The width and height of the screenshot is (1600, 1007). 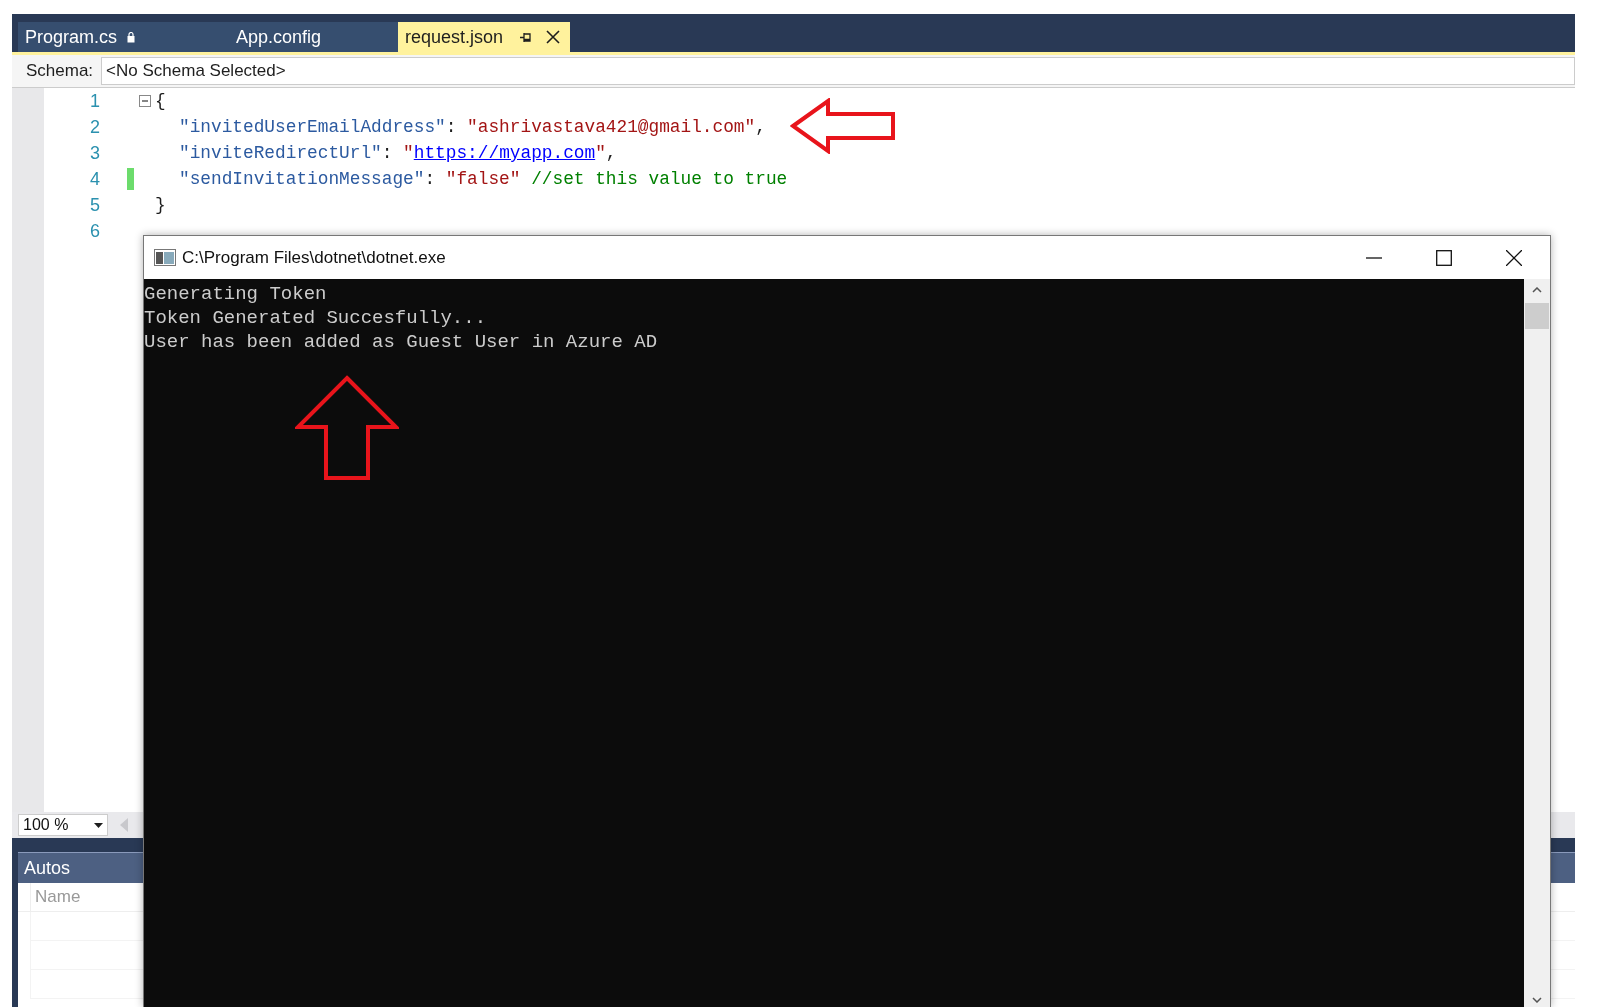 What do you see at coordinates (1537, 316) in the screenshot?
I see `scrollbar-thumb` at bounding box center [1537, 316].